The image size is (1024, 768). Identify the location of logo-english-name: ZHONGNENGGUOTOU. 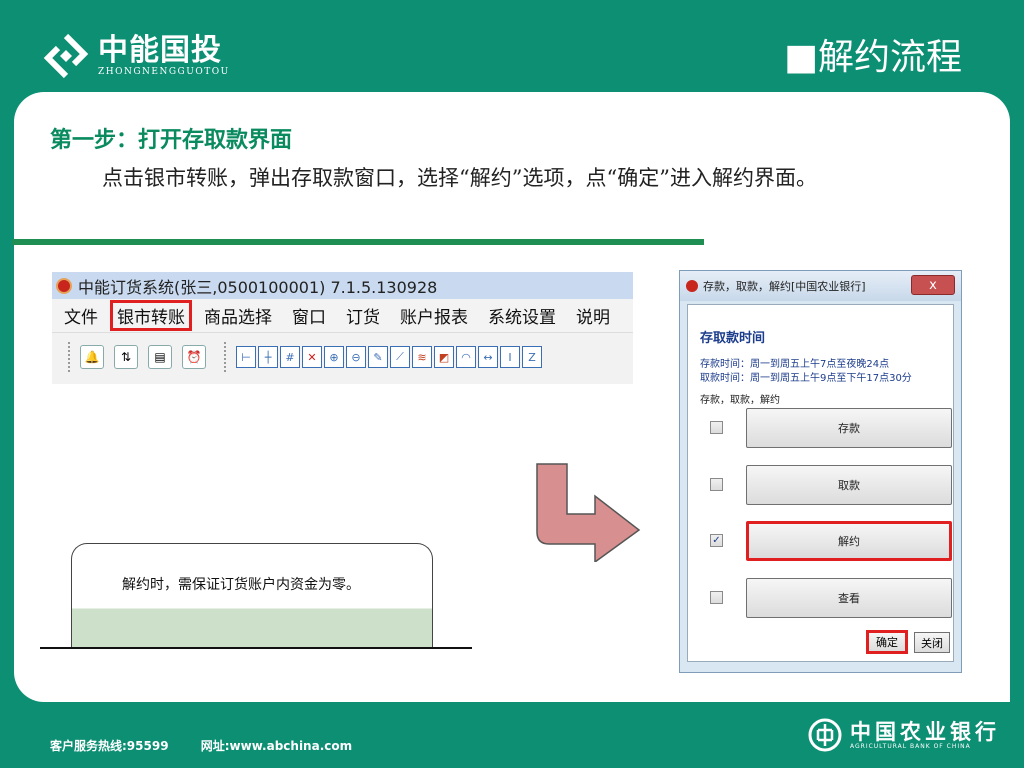
(164, 72).